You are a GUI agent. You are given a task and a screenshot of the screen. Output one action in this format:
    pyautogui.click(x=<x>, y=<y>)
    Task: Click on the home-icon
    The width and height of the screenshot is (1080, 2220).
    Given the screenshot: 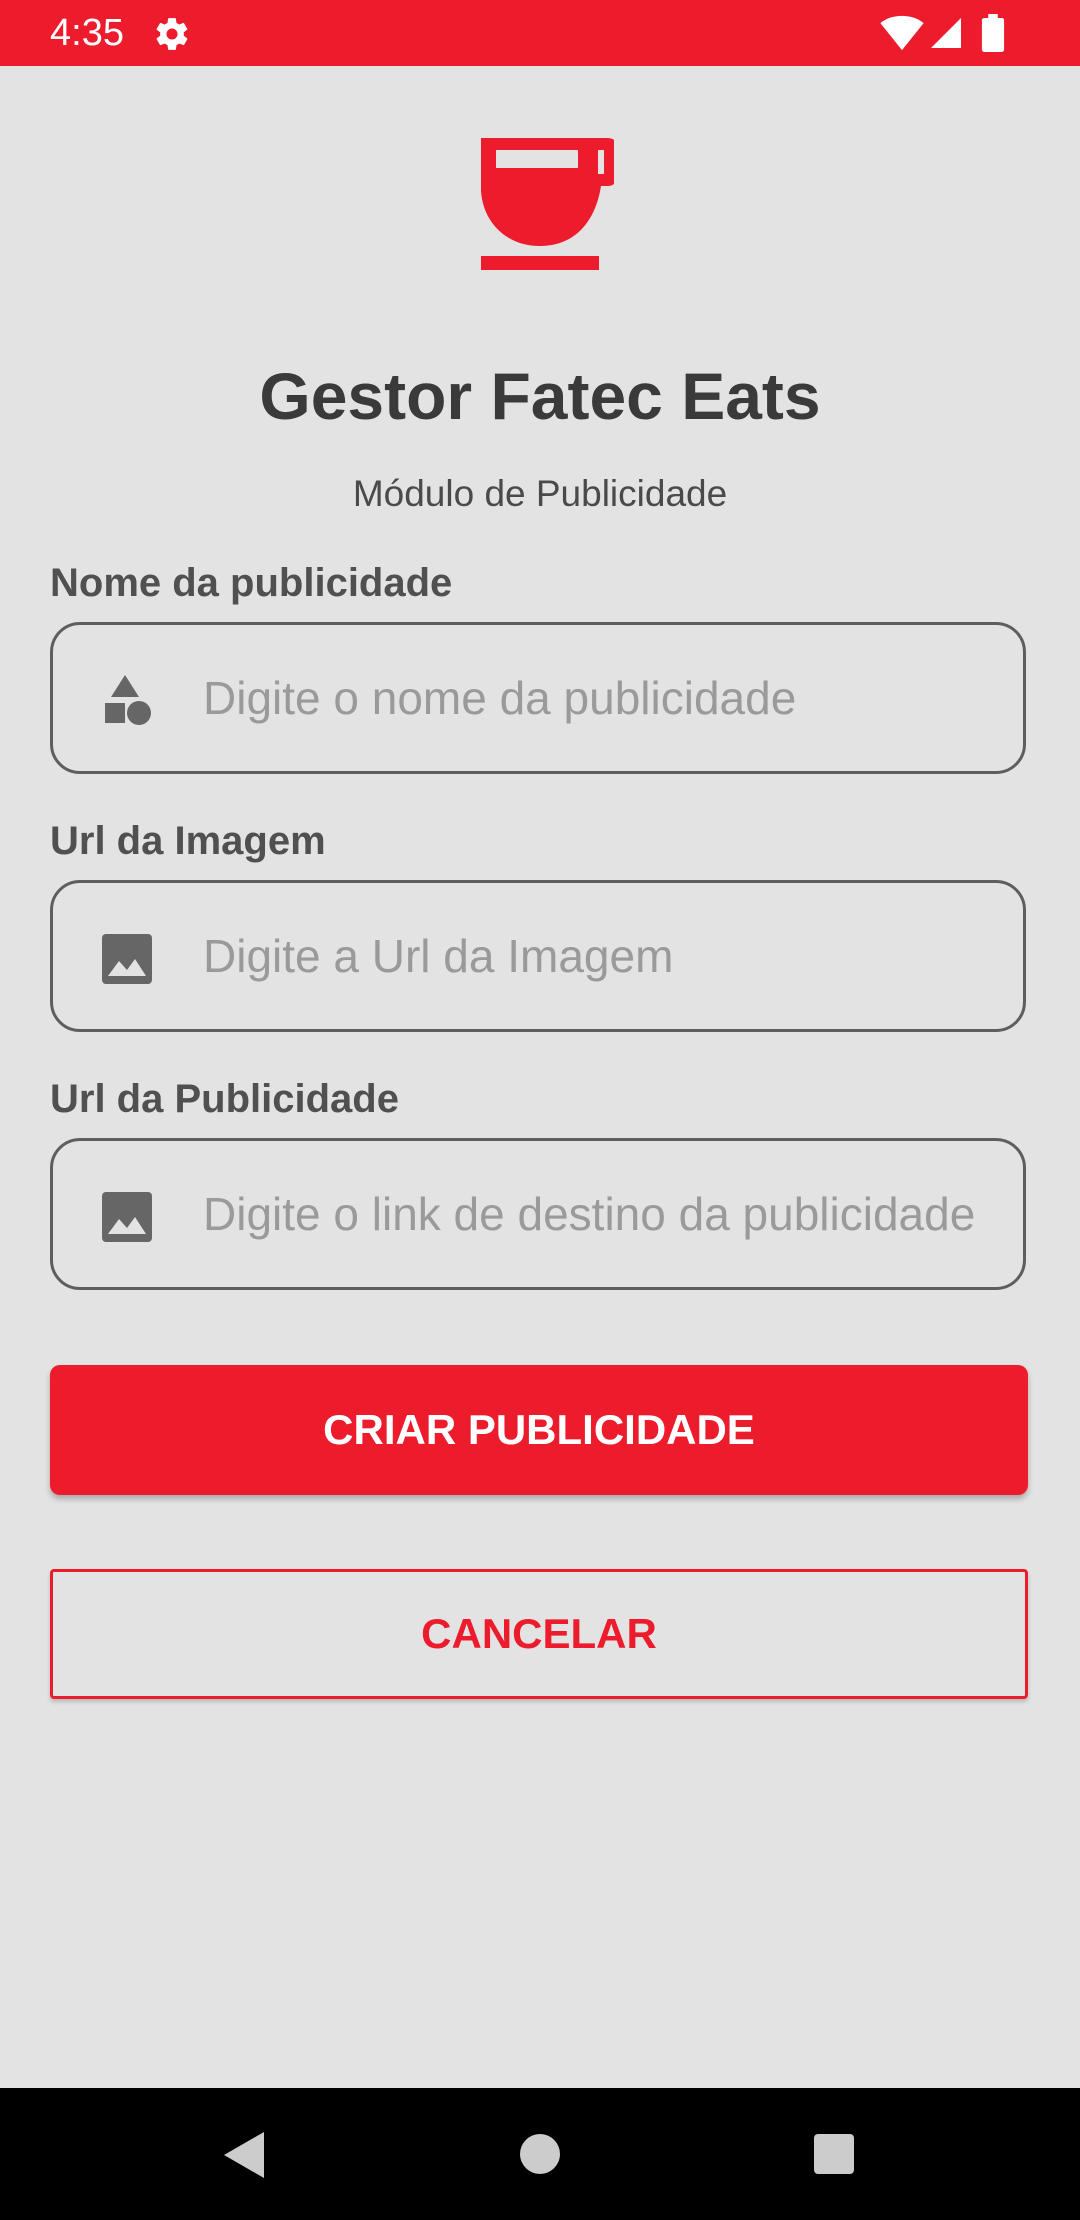 What is the action you would take?
    pyautogui.click(x=540, y=2154)
    